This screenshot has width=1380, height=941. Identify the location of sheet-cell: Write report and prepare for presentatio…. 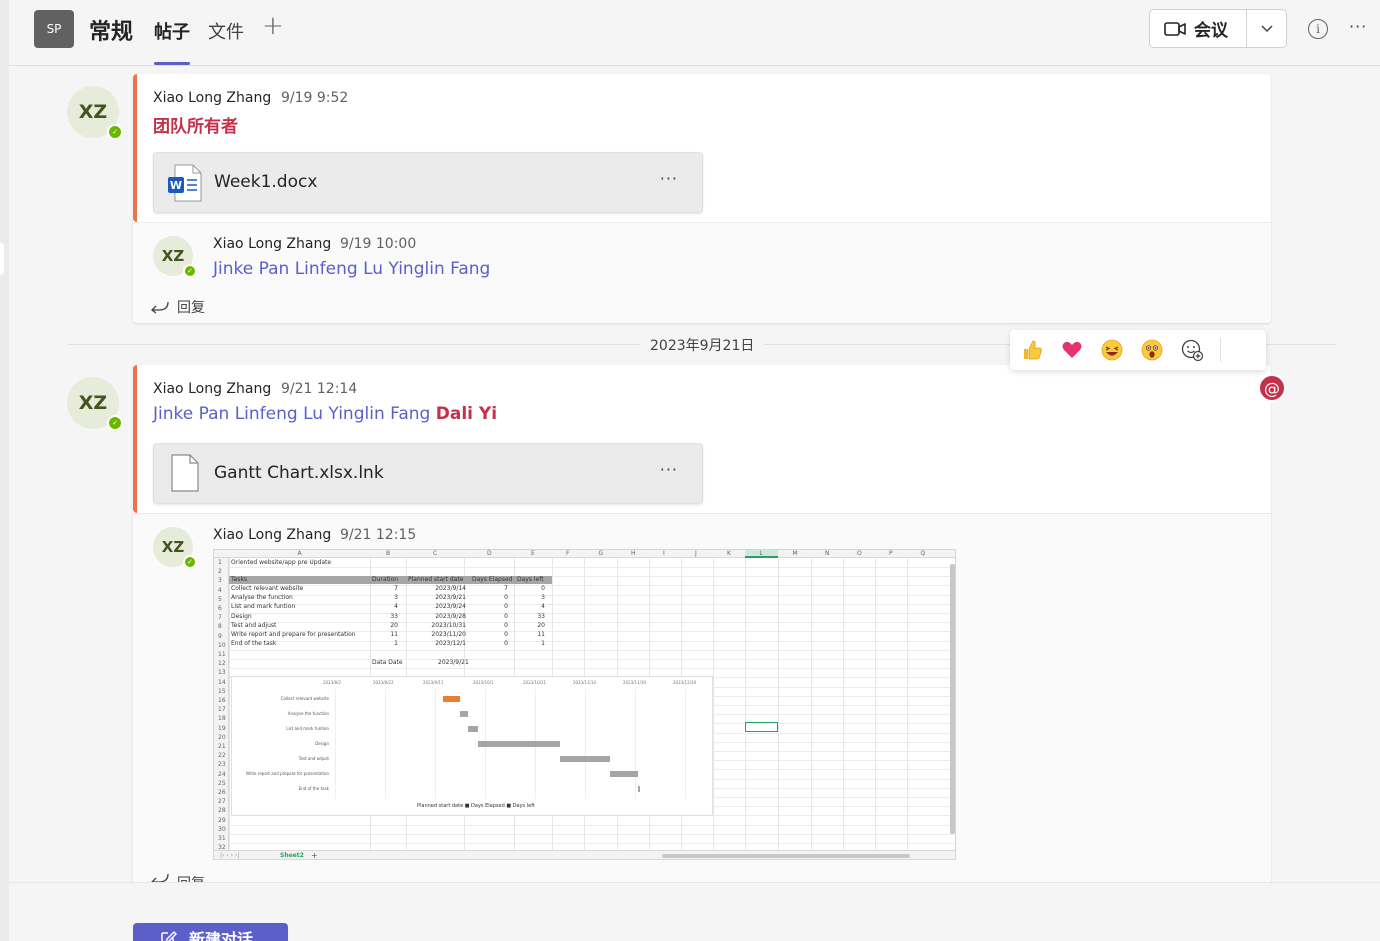
(293, 635).